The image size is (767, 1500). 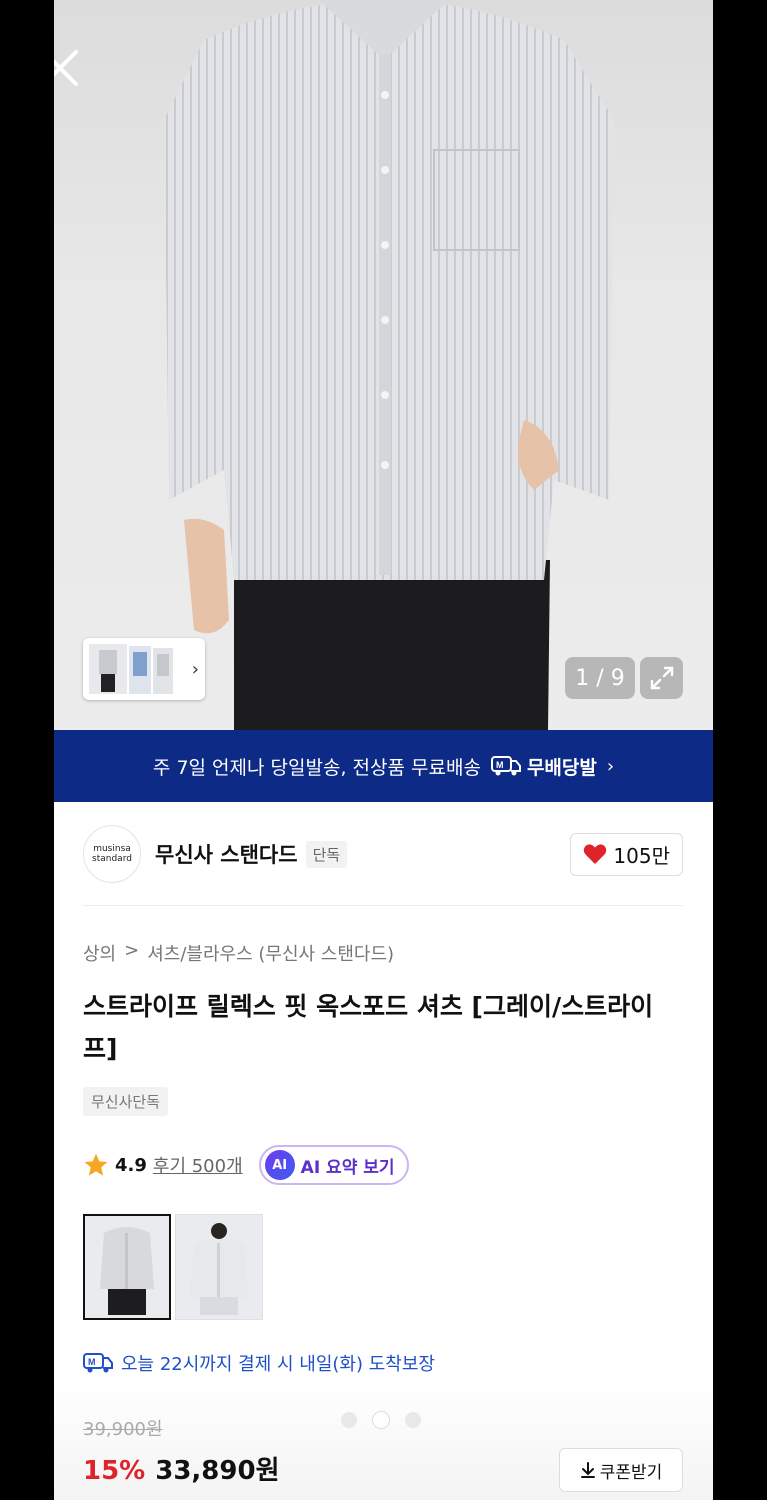 I want to click on like-count: 105만, so click(x=641, y=855).